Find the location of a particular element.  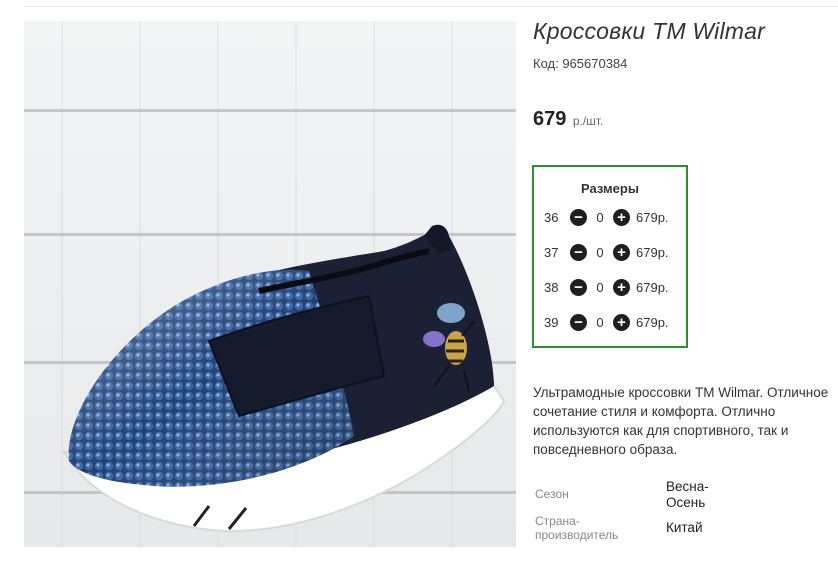

attr-value-season: Весна- Осень is located at coordinates (687, 495).